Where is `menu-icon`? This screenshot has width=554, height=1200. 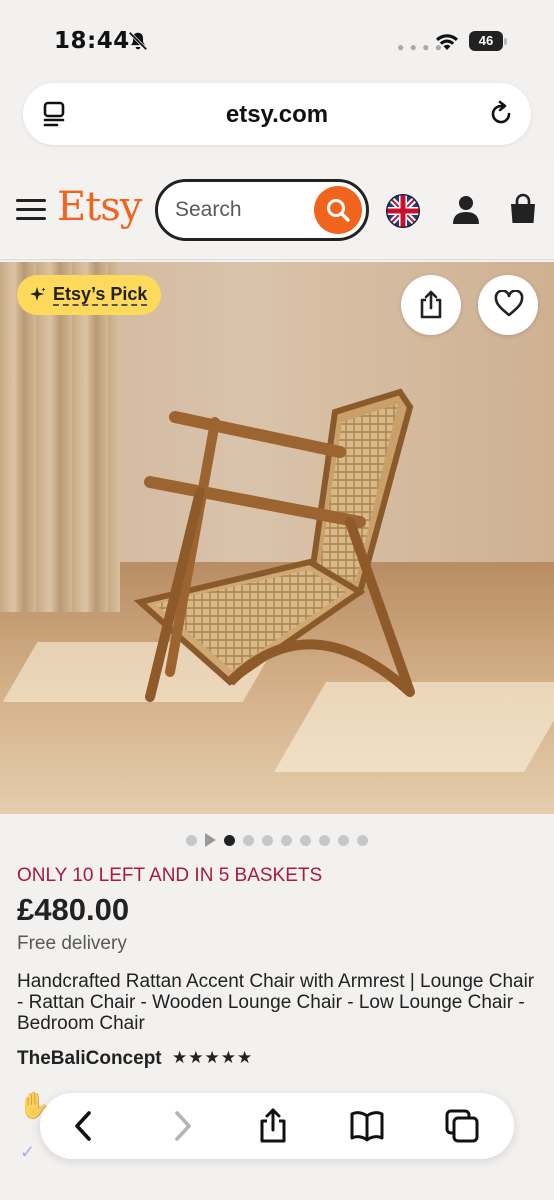
menu-icon is located at coordinates (31, 211).